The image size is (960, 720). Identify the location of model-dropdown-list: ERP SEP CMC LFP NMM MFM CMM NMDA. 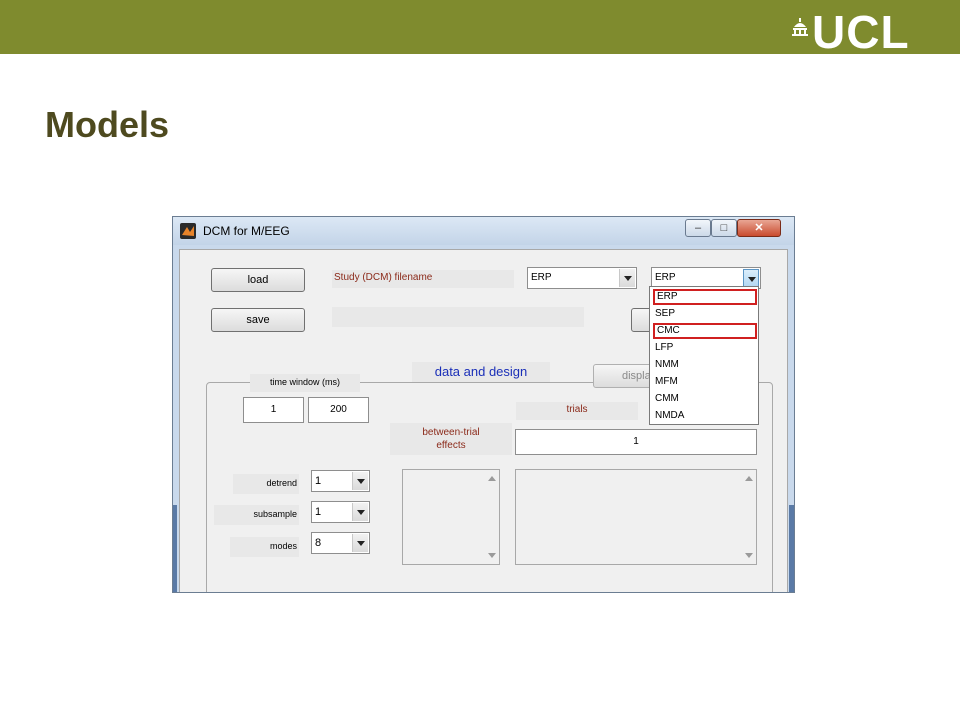
(704, 355).